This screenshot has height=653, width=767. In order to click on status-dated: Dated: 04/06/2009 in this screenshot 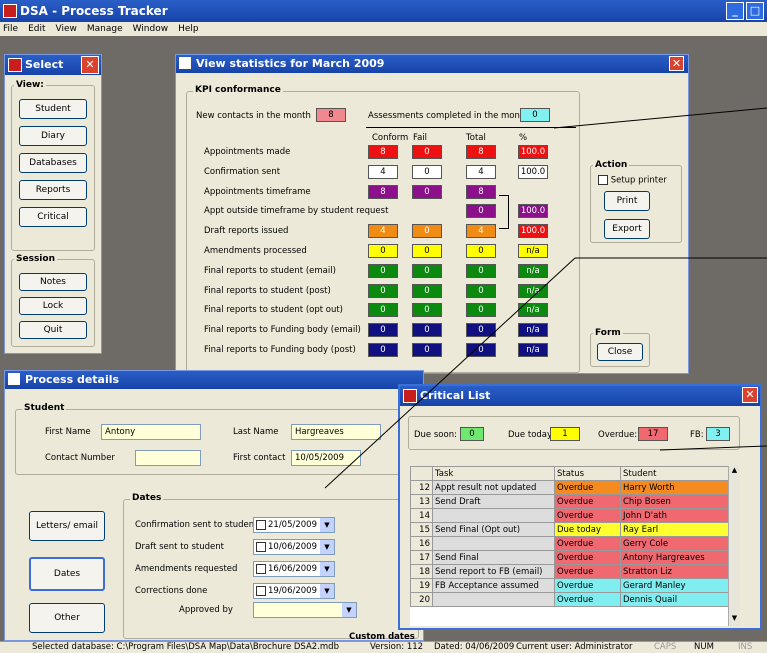, I will do `click(474, 647)`.